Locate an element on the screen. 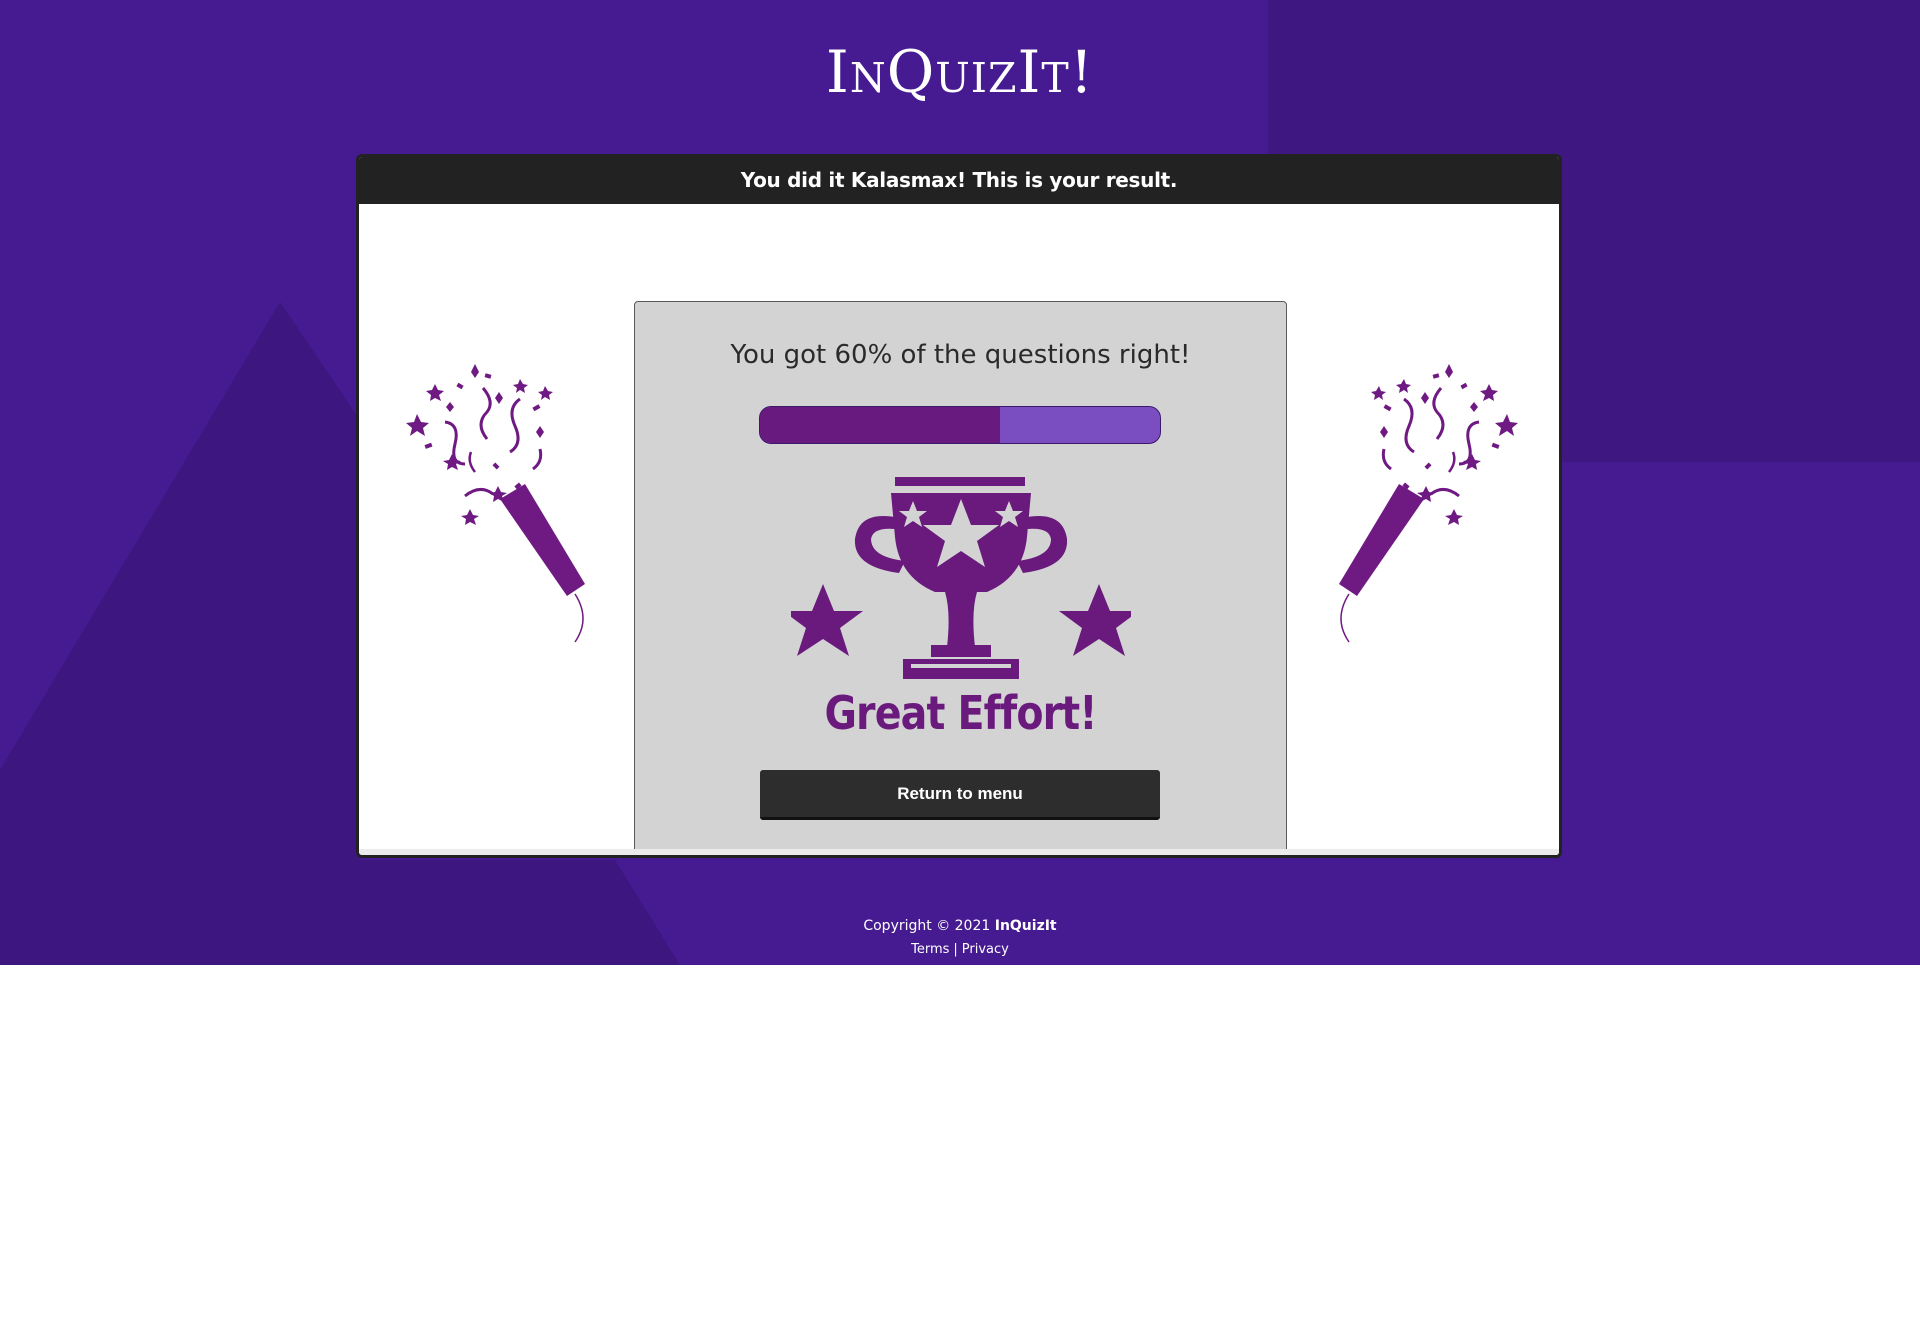  footer-brand: InQuizIt is located at coordinates (1025, 926).